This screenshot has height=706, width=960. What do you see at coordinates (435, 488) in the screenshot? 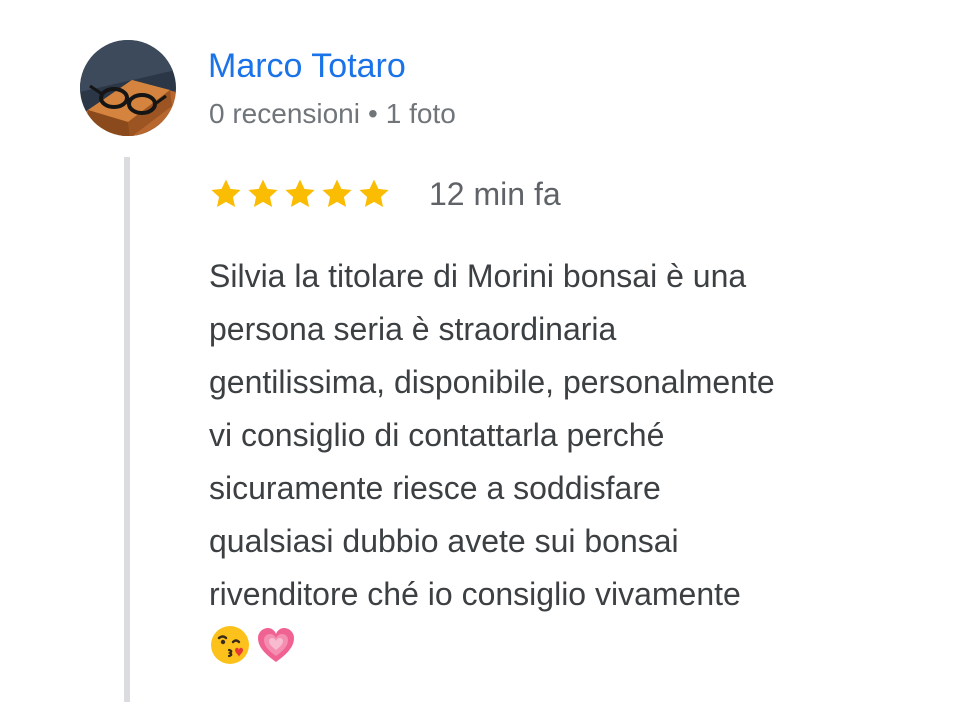
I see `review-text-line: sicuramente riesce a soddisfare` at bounding box center [435, 488].